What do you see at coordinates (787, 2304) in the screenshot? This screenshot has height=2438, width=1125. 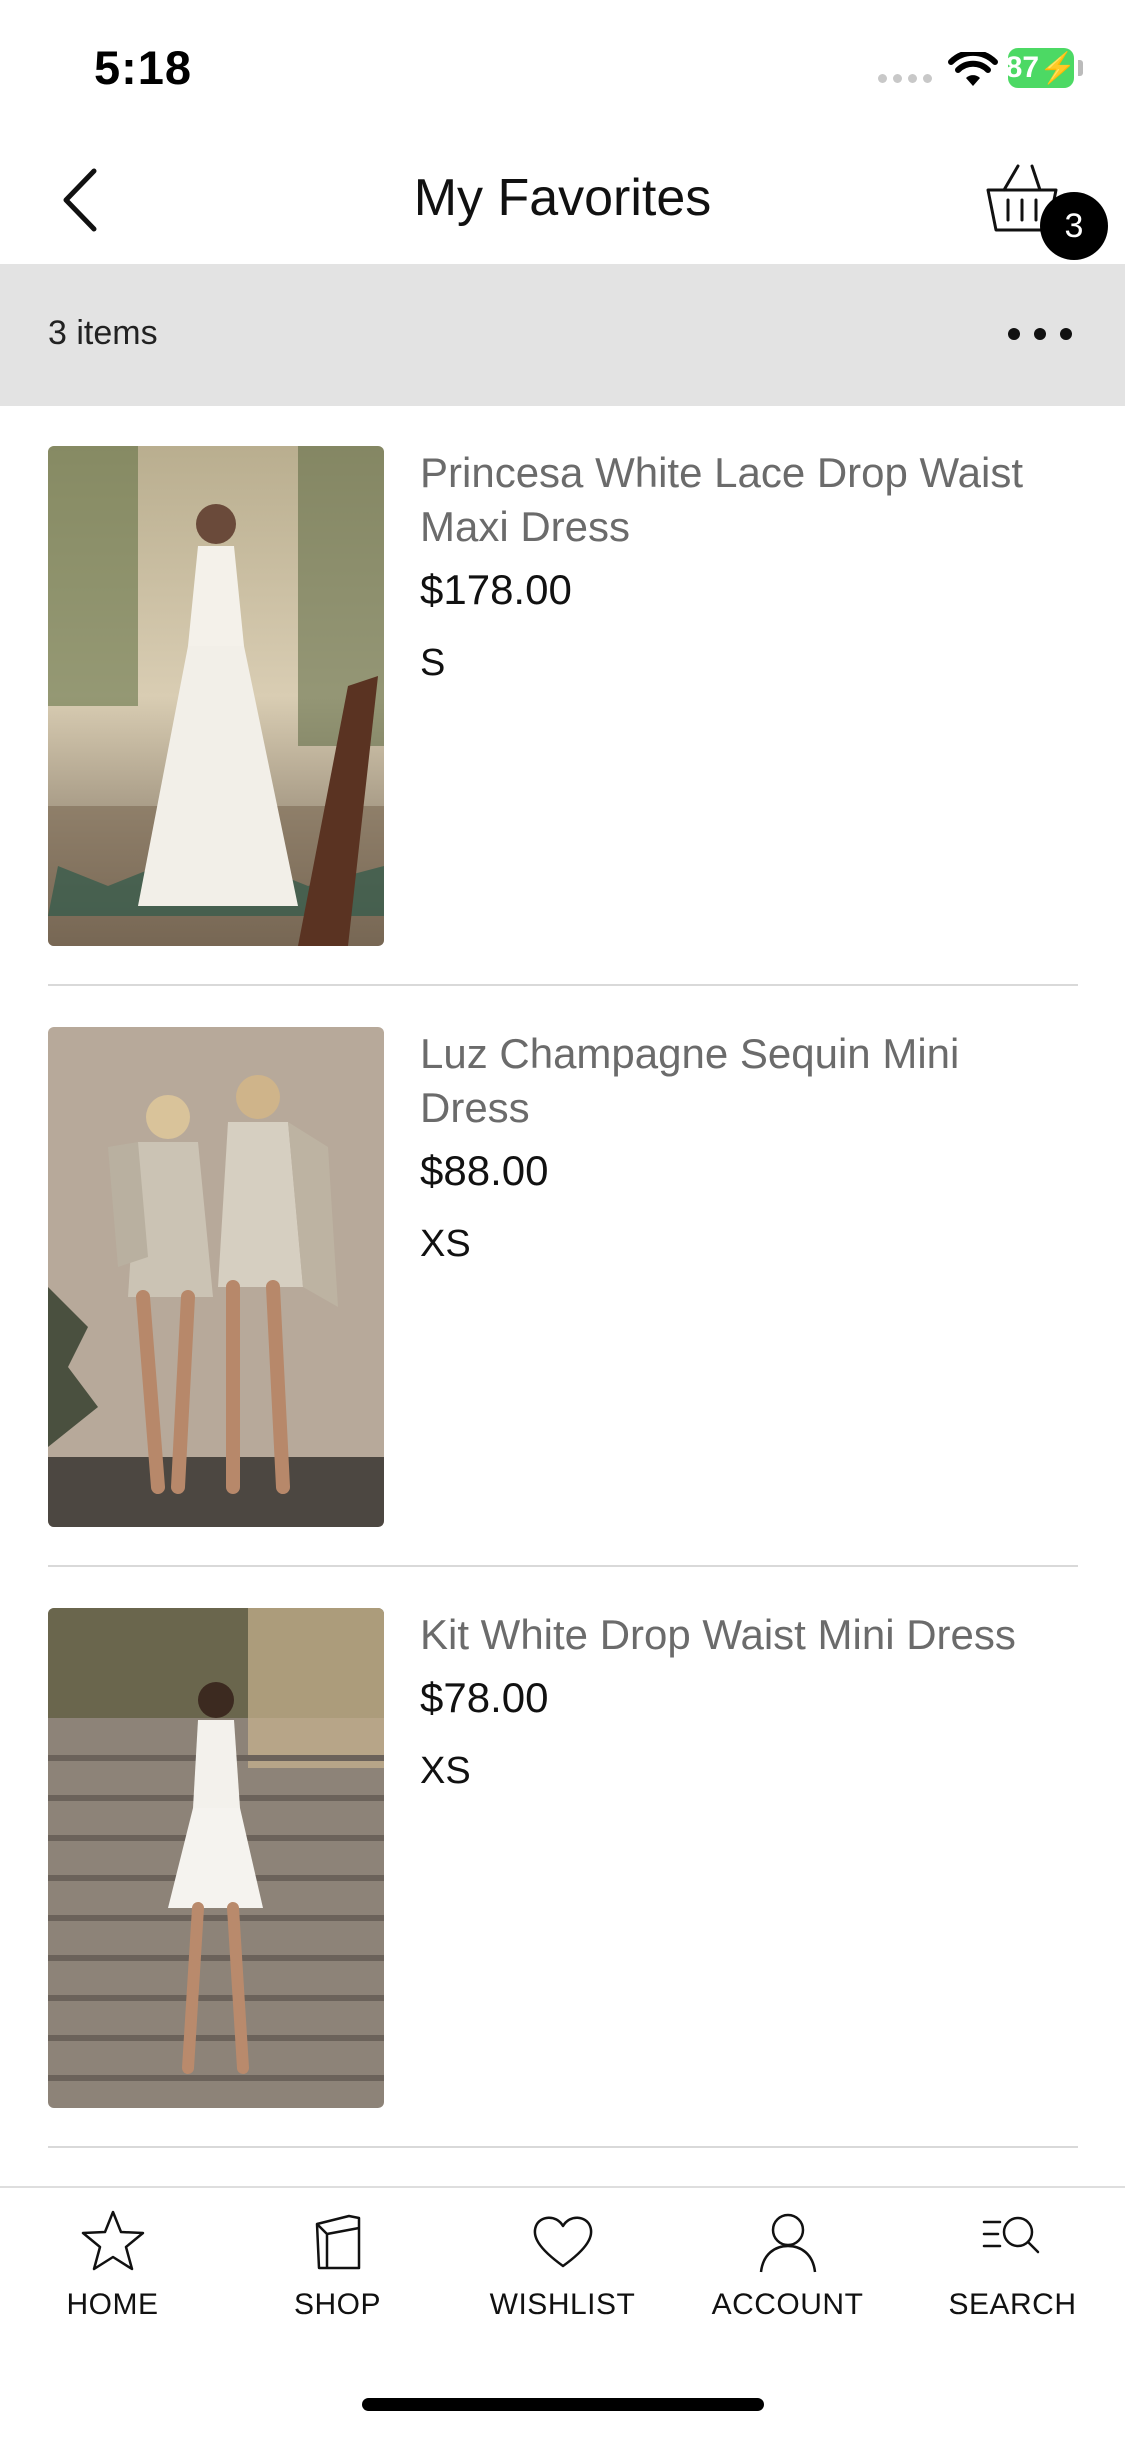 I see `tab-label: ACCOUNT` at bounding box center [787, 2304].